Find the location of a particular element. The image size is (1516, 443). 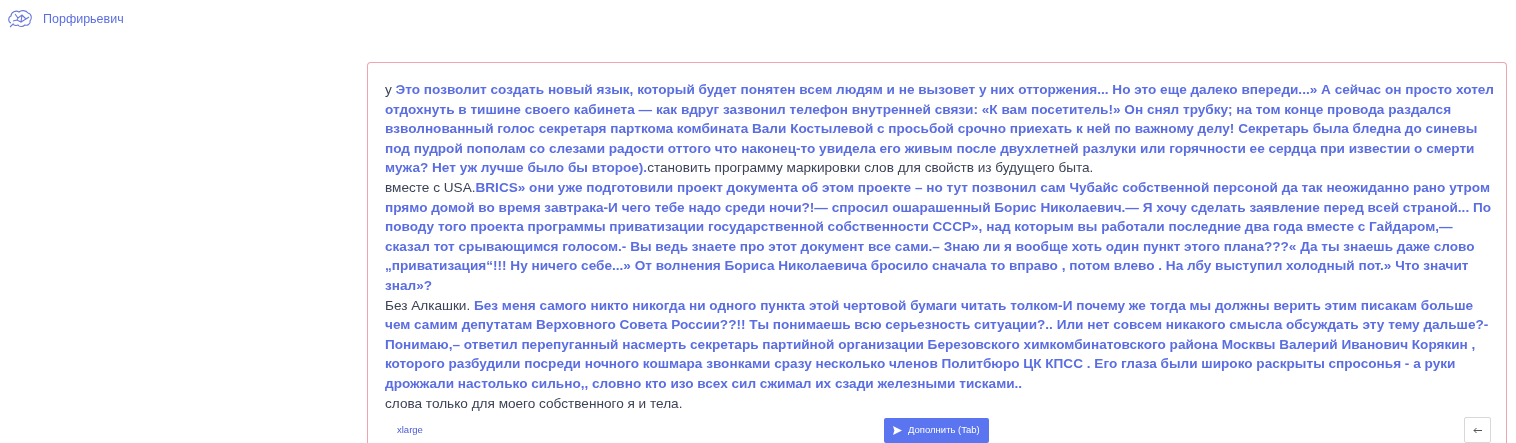

brain-icon is located at coordinates (20, 19).